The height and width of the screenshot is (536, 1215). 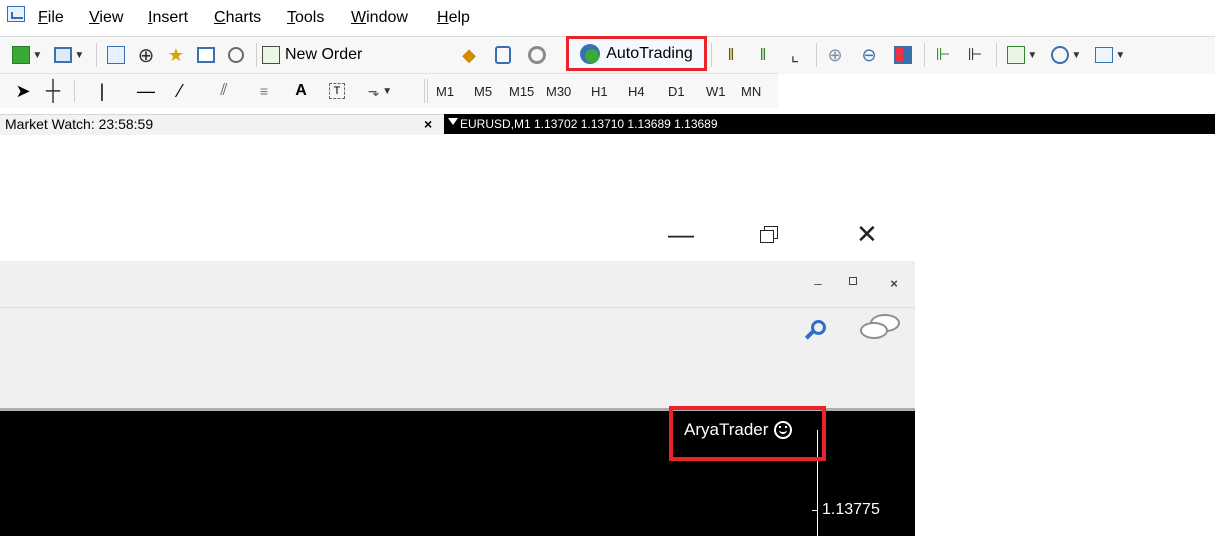 I want to click on signals-button, so click(x=503, y=55).